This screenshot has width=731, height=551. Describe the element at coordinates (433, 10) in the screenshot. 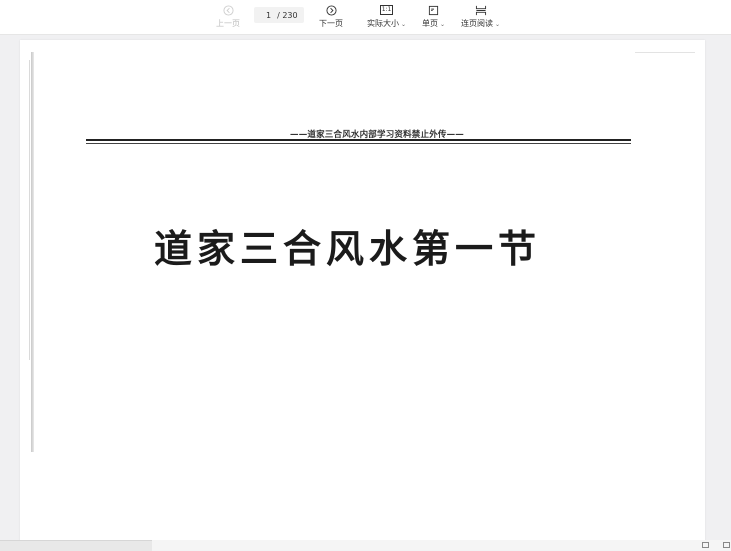

I see `single-page-icon` at that location.